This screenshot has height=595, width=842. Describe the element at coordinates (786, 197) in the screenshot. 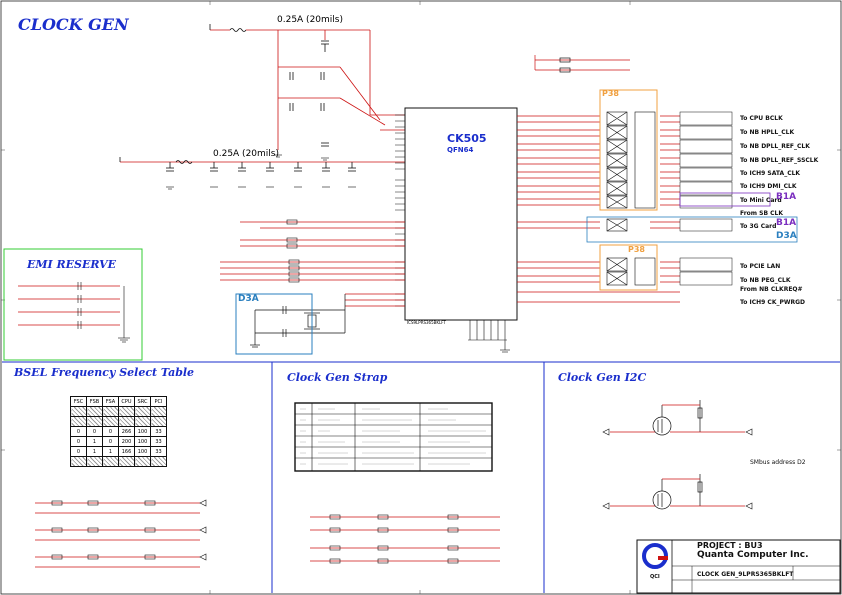

I see `b1a-label-1: B1A` at that location.